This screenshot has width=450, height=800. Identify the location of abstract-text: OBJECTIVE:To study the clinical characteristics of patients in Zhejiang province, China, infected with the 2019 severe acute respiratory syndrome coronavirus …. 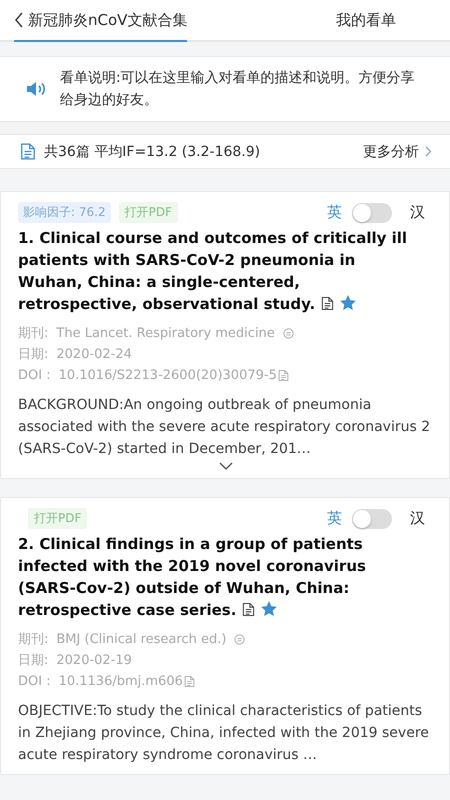
(224, 733).